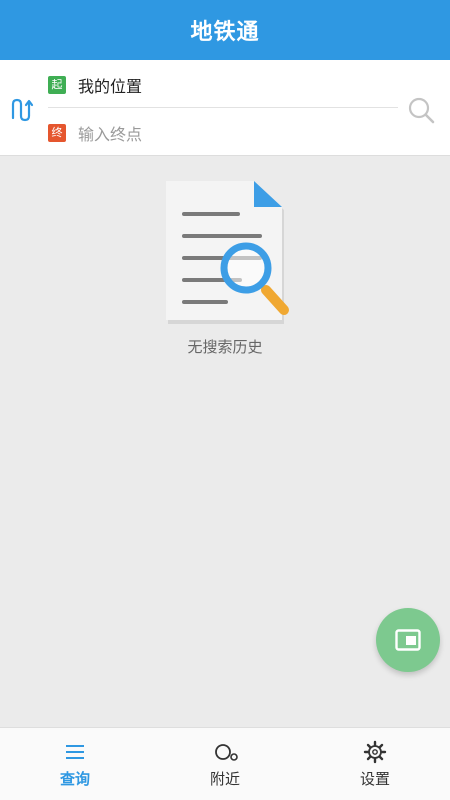 The height and width of the screenshot is (800, 450). What do you see at coordinates (75, 764) in the screenshot?
I see `tab-query: 查询` at bounding box center [75, 764].